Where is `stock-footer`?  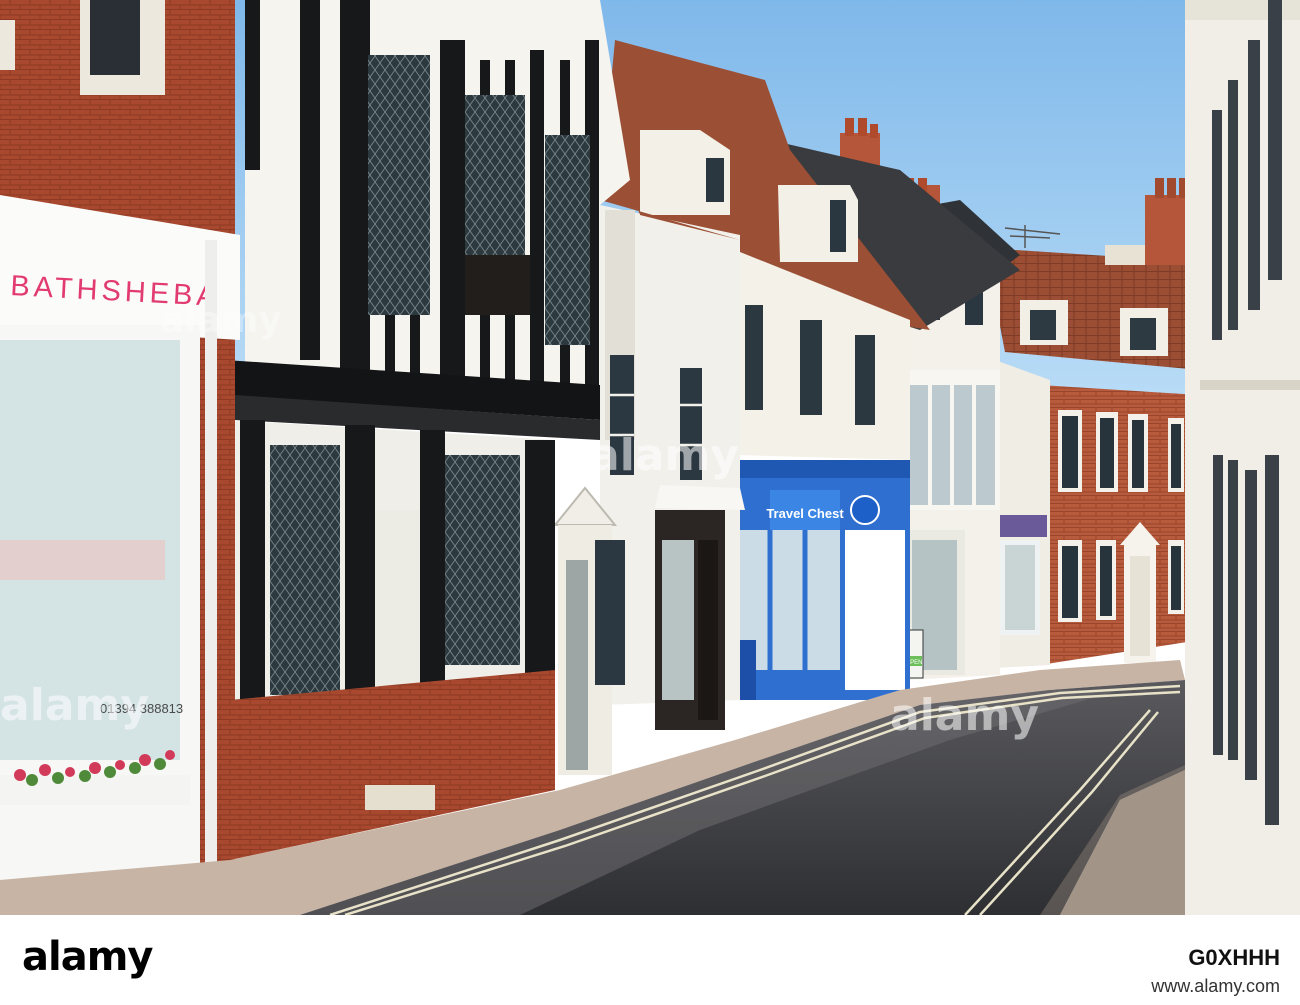 stock-footer is located at coordinates (650, 960).